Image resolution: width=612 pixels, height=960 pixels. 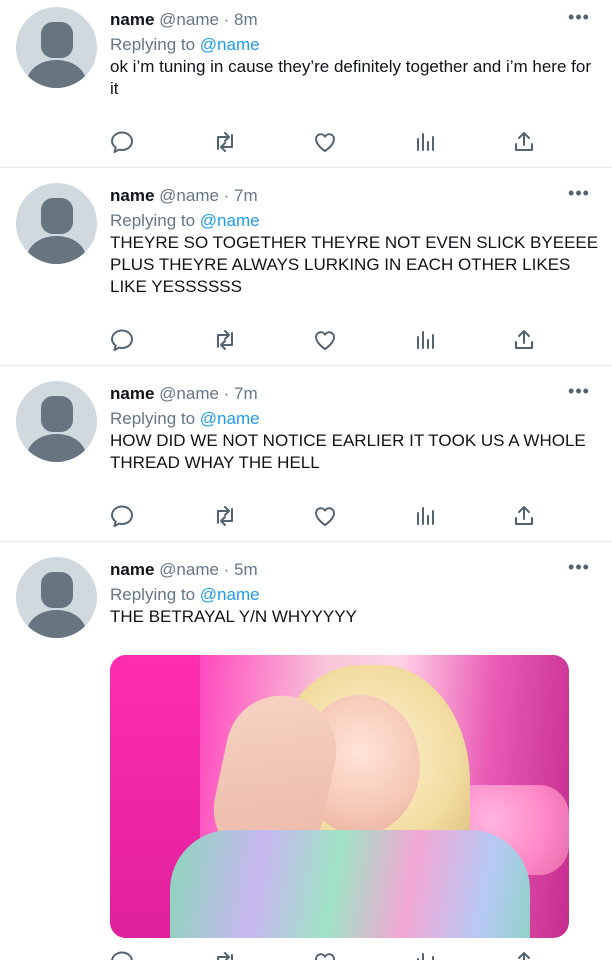 What do you see at coordinates (208, 19) in the screenshot?
I see `handle-time: @name · 8m` at bounding box center [208, 19].